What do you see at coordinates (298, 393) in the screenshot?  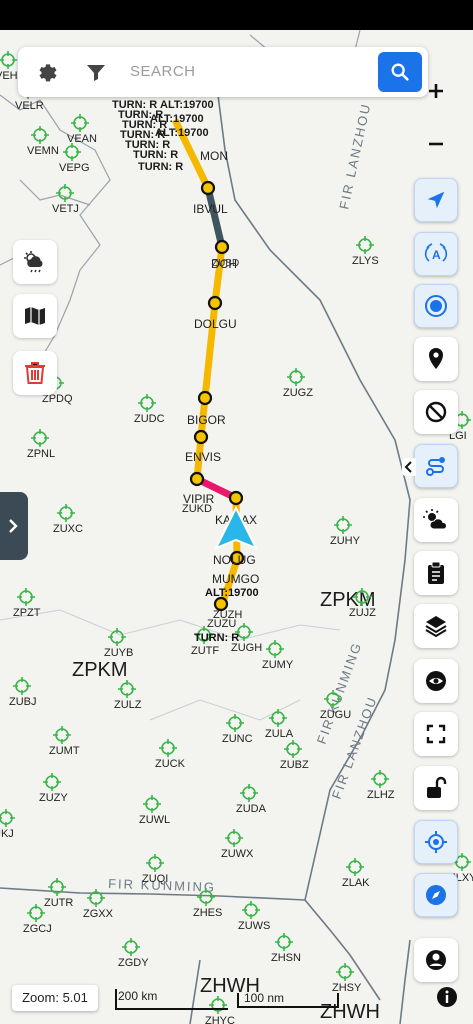 I see `airport-label: ZUGZ` at bounding box center [298, 393].